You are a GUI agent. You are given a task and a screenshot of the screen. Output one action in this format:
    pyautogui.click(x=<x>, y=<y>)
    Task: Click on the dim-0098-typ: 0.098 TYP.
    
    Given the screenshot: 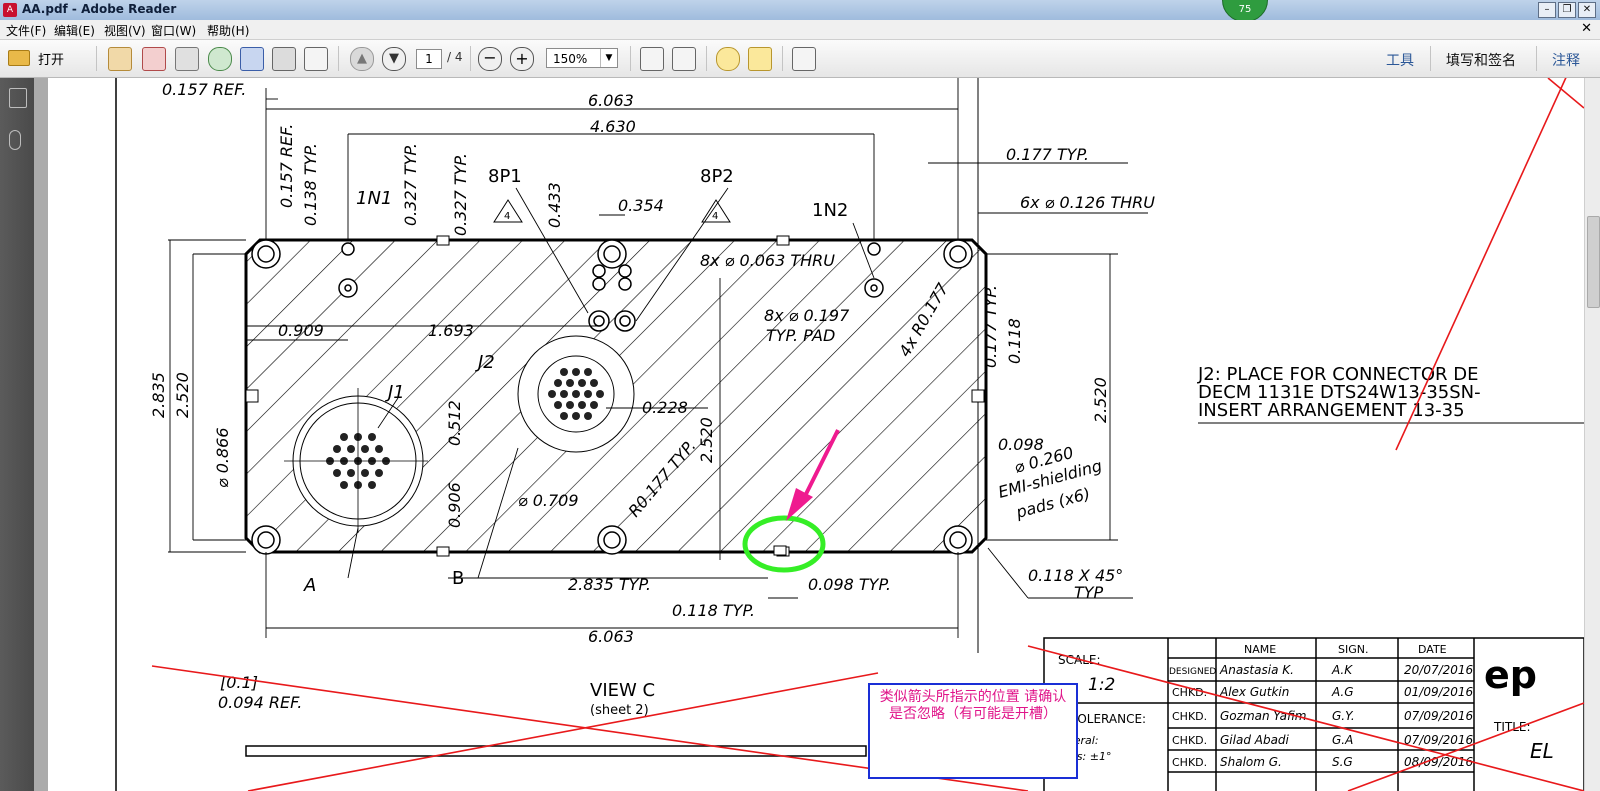 What is the action you would take?
    pyautogui.click(x=849, y=584)
    